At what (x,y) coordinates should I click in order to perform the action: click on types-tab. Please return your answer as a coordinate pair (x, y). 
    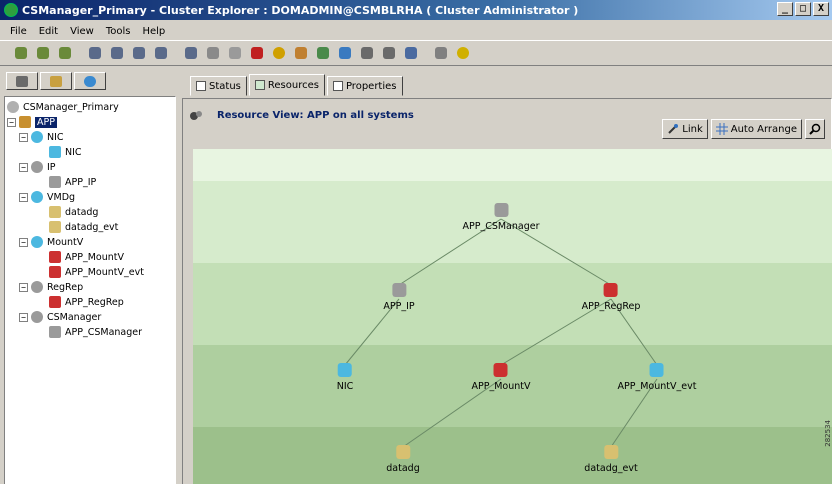
    Looking at the image, I should click on (90, 81).